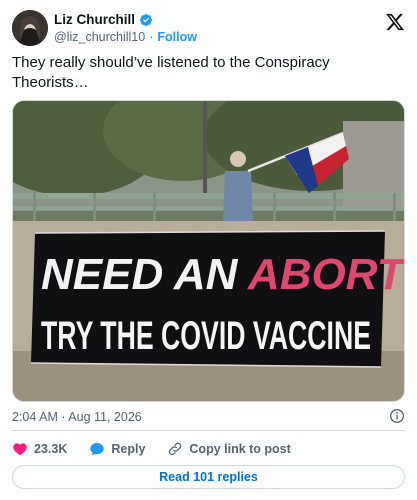 The image size is (417, 500). Describe the element at coordinates (326, 274) in the screenshot. I see `banner-text-line1-b: ABORTION?` at that location.